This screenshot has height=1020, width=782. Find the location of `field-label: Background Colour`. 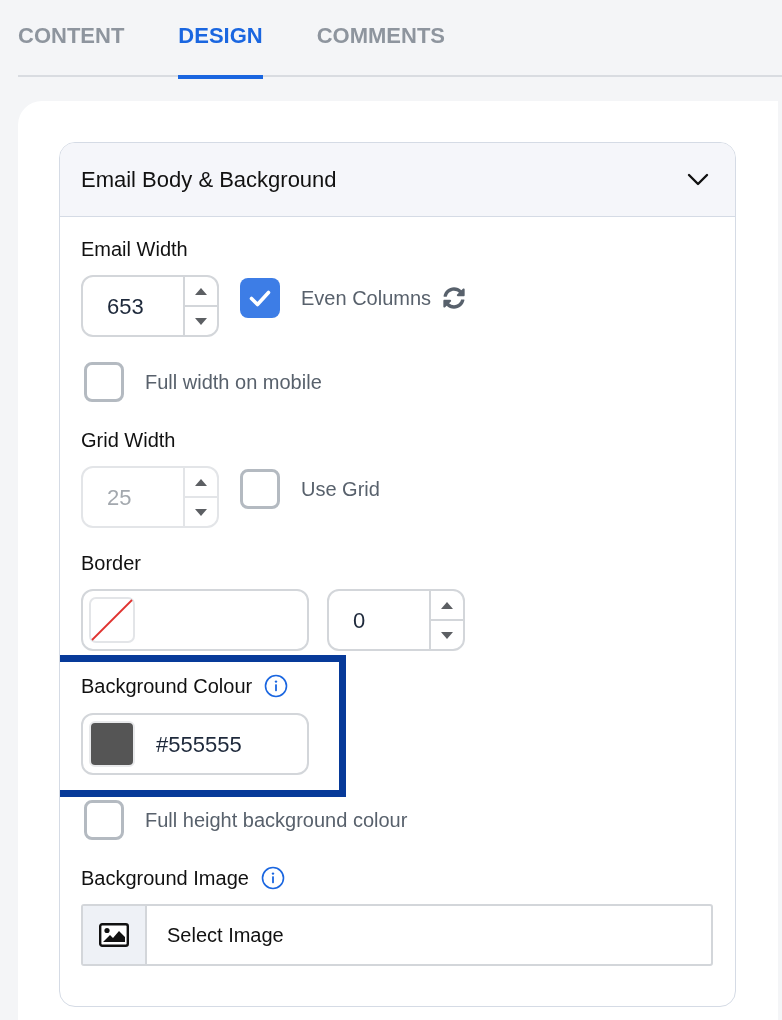

field-label: Background Colour is located at coordinates (167, 686).